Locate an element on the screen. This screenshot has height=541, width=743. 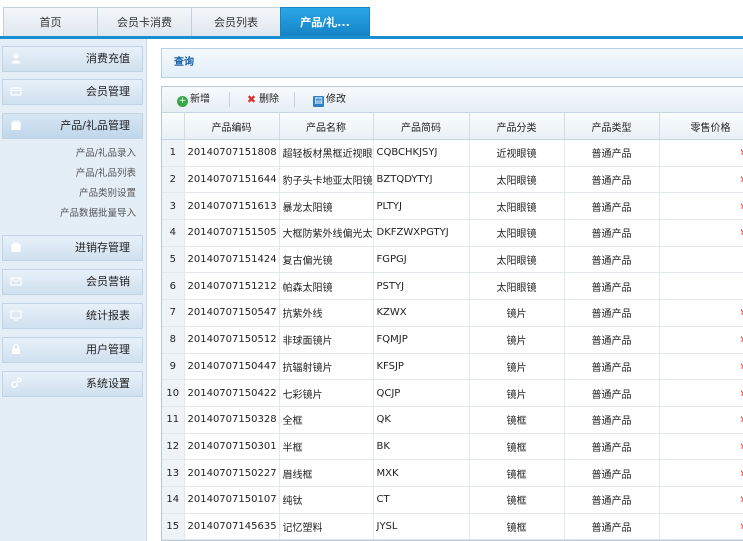
table-row: 1420140707150107纯钛CT镜框普通产品￥68 is located at coordinates (452, 499).